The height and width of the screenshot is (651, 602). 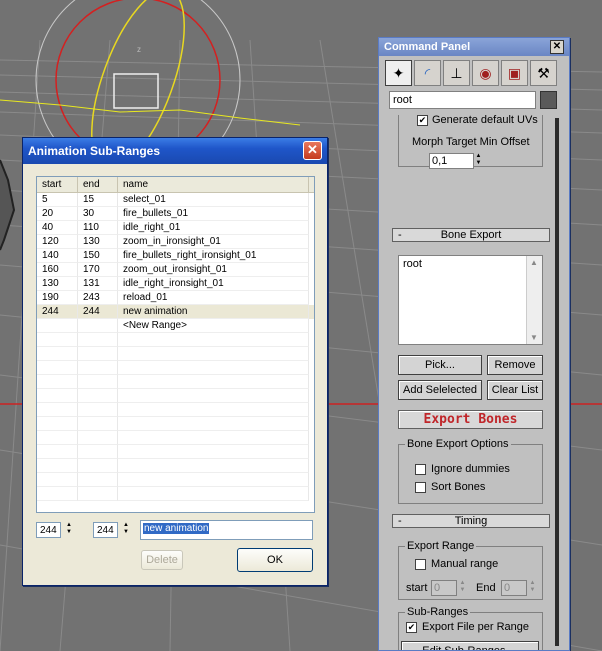 What do you see at coordinates (213, 228) in the screenshot?
I see `cell-name: idle_right_01` at bounding box center [213, 228].